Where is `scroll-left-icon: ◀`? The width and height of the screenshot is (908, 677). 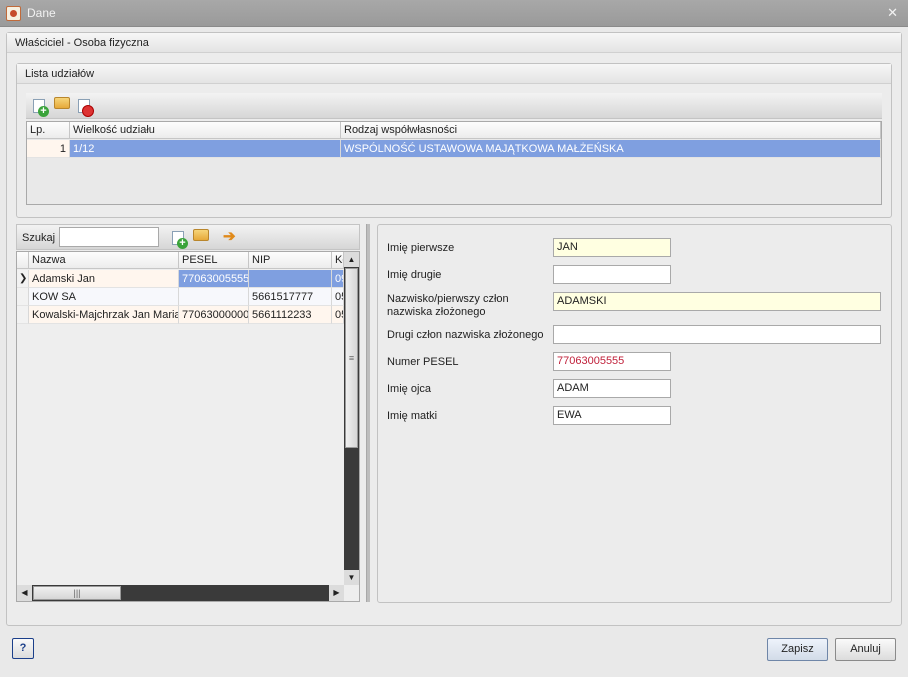 scroll-left-icon: ◀ is located at coordinates (24, 593).